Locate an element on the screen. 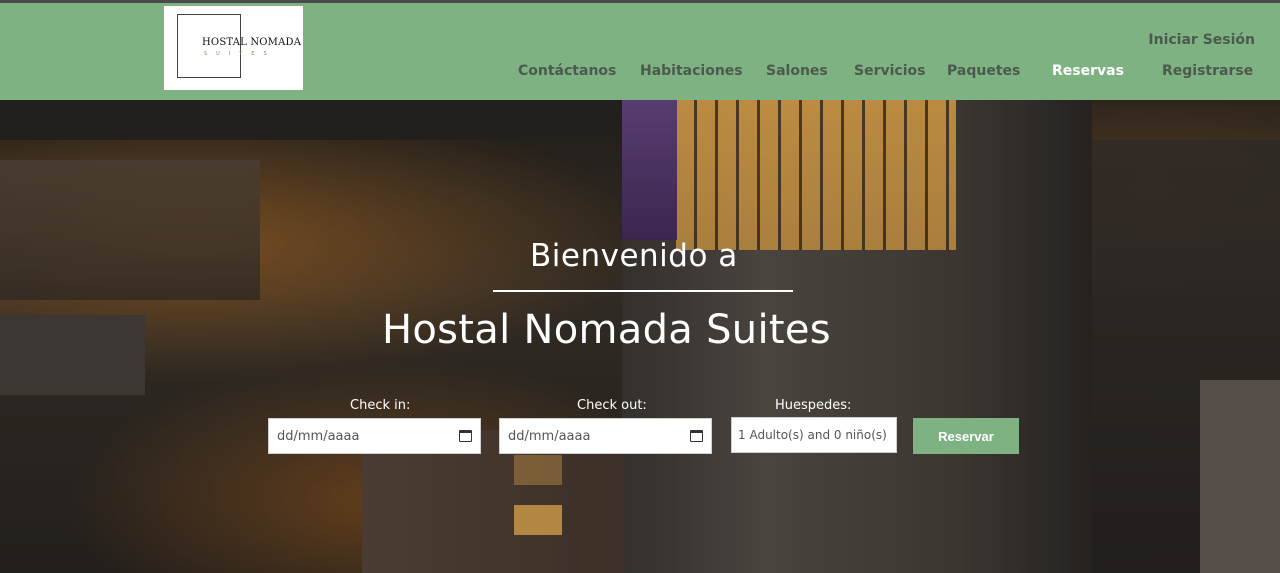  nav-item-habitaciones: Habitaciones is located at coordinates (691, 71).